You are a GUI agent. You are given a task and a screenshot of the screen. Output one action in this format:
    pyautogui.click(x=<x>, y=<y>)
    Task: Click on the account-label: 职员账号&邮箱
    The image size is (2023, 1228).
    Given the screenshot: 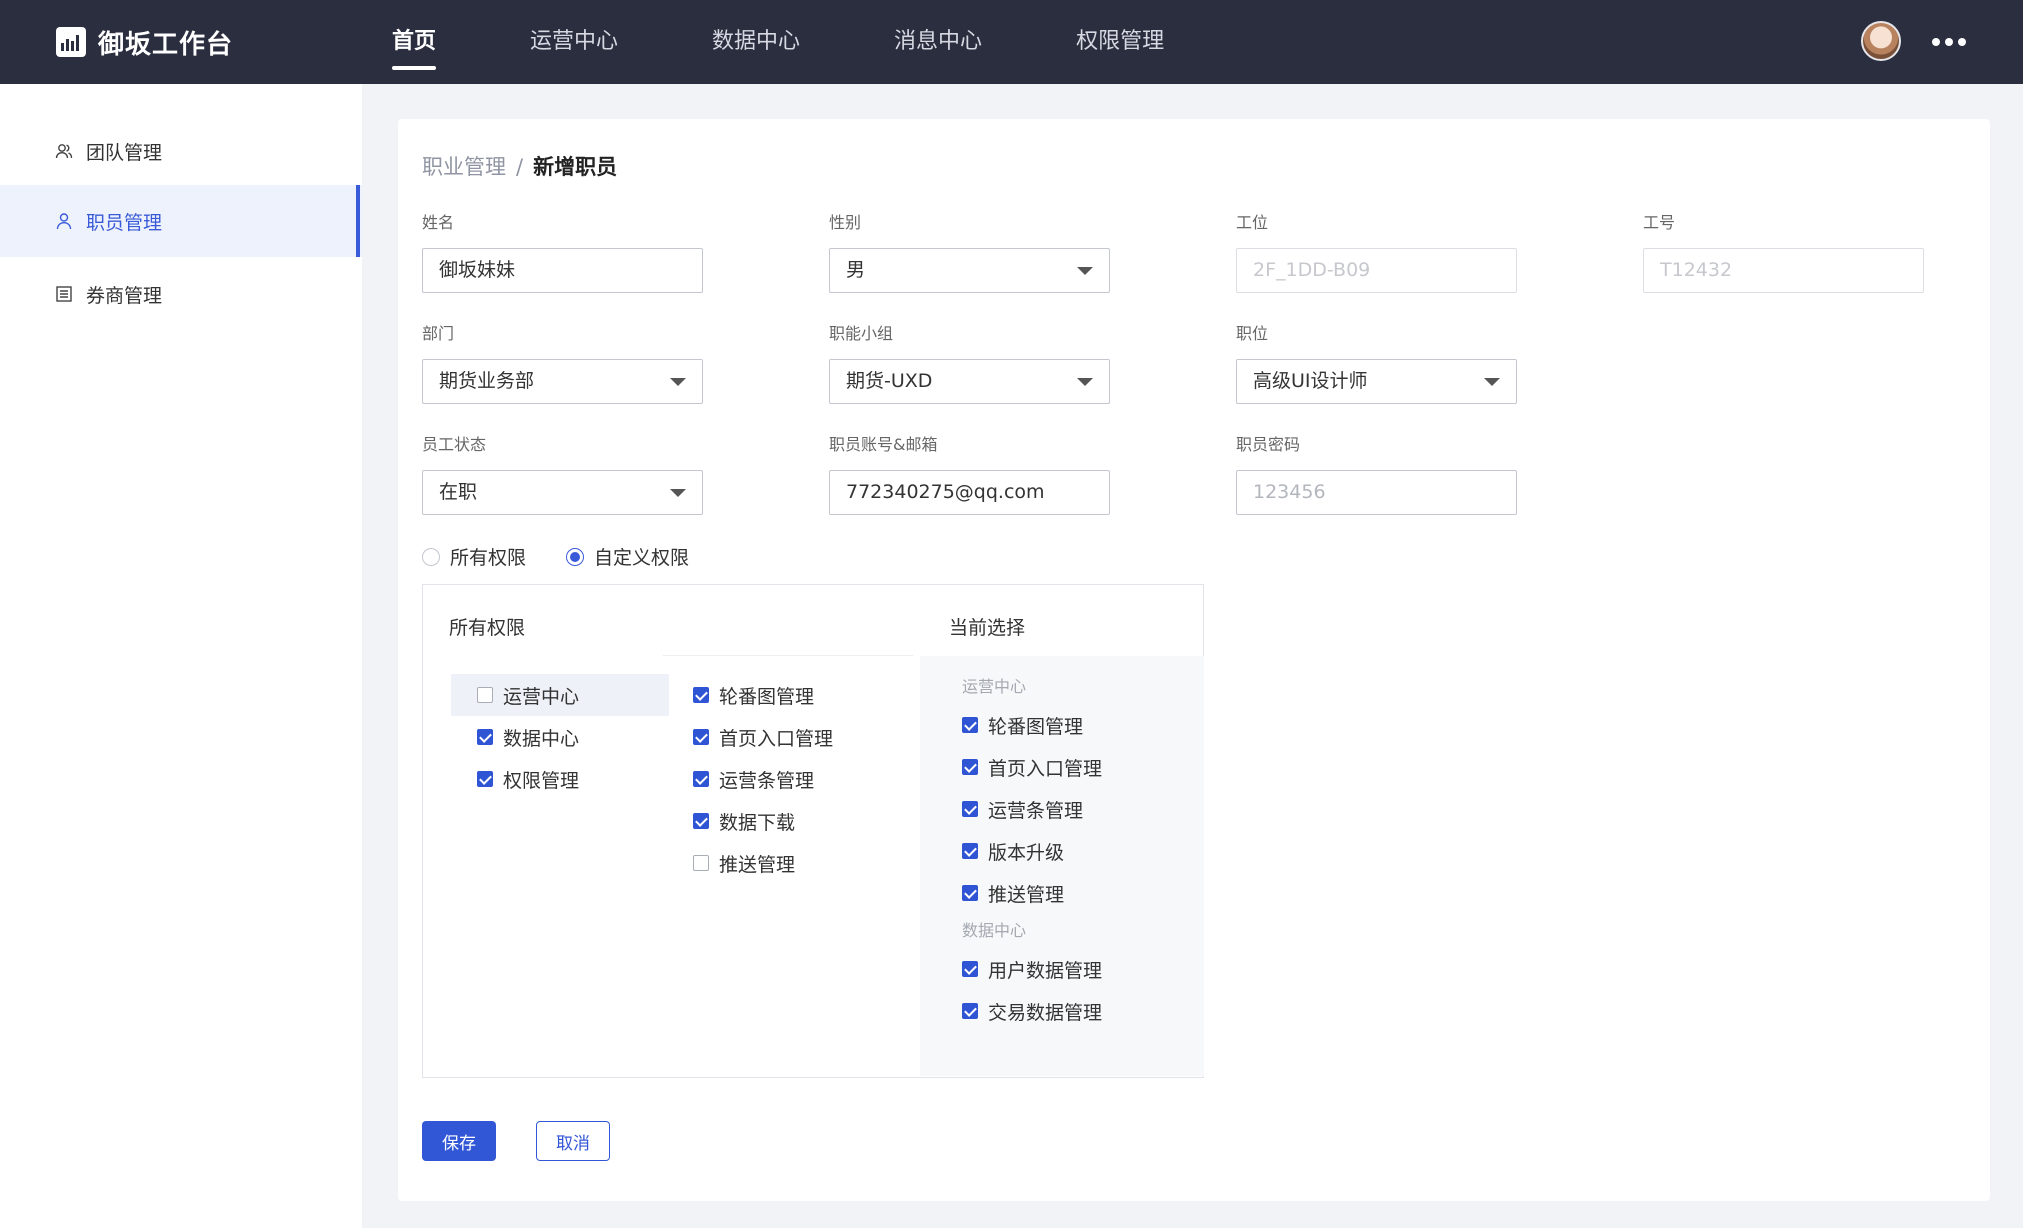 What is the action you would take?
    pyautogui.click(x=883, y=444)
    